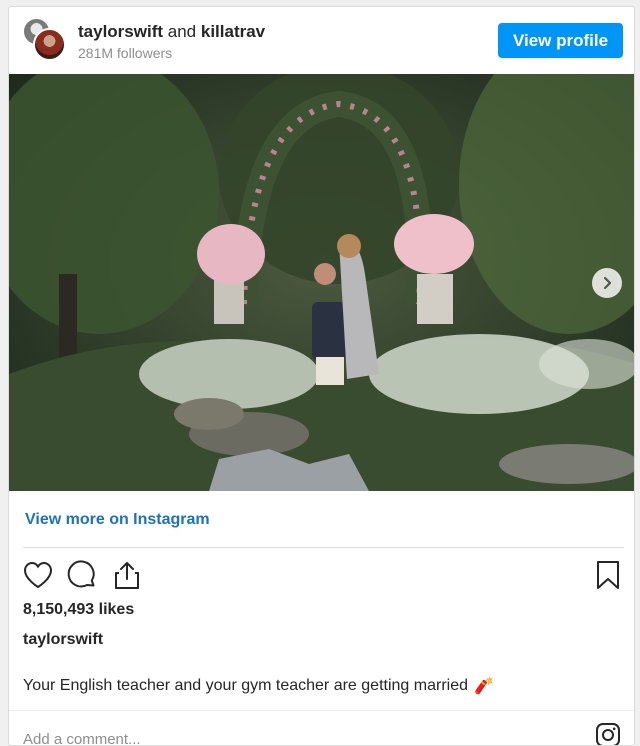  I want to click on share-button, so click(127, 575).